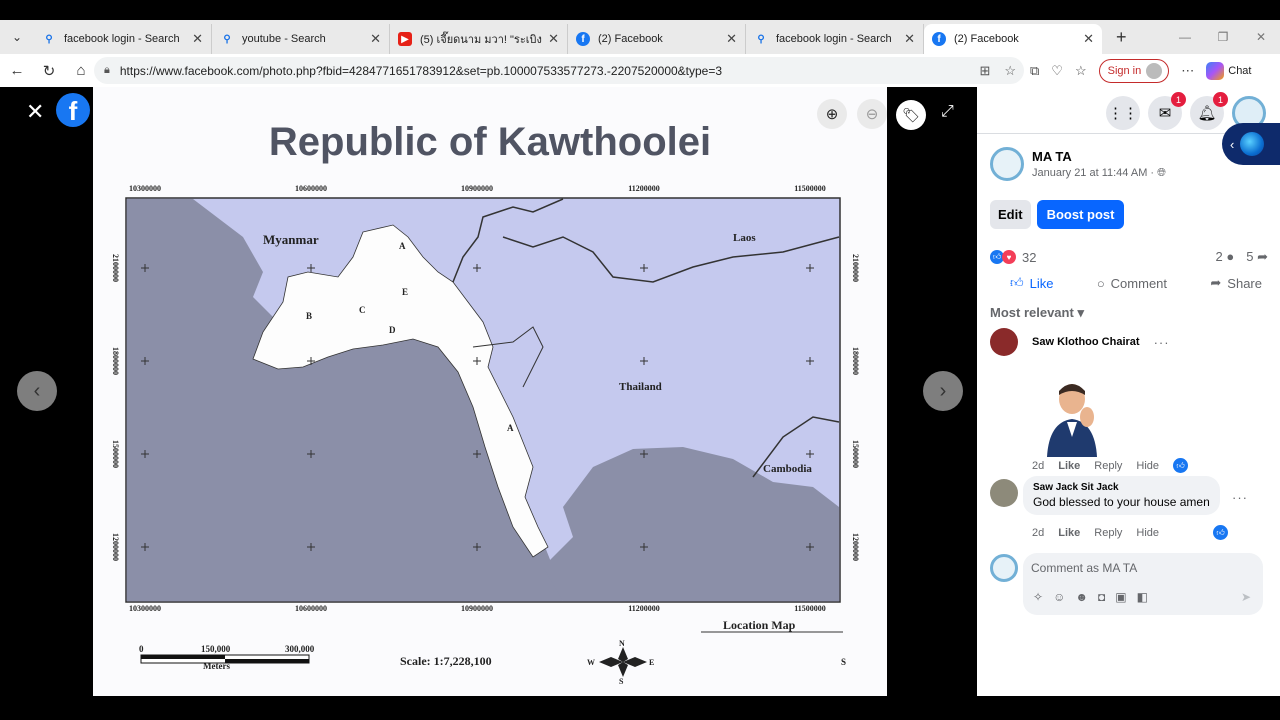 This screenshot has height=720, width=1280. I want to click on browser-essentials-icon: ♡, so click(1057, 71).